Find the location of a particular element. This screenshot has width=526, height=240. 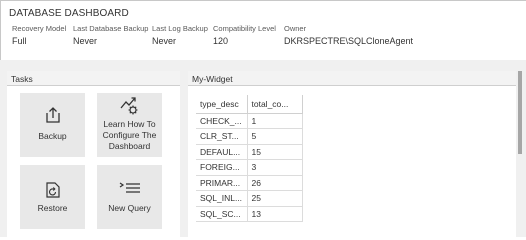

backup-icon is located at coordinates (52, 115).